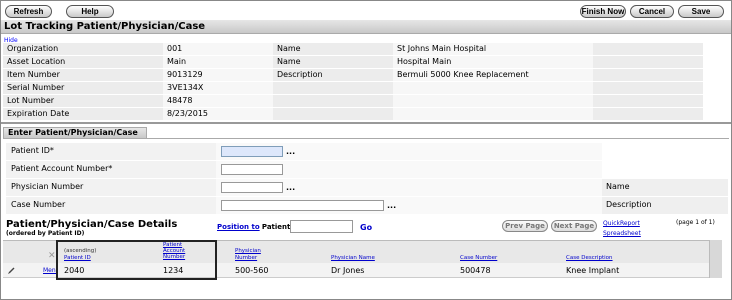  I want to click on position-to: Position to Patient ID, so click(259, 227).